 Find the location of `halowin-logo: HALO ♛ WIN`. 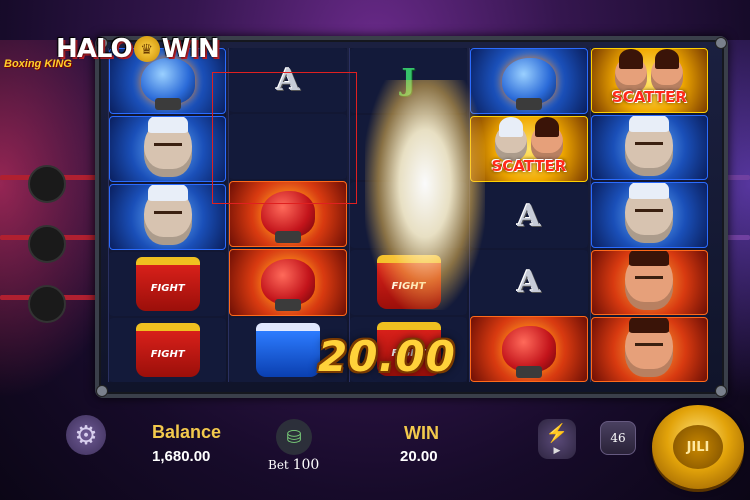

halowin-logo: HALO ♛ WIN is located at coordinates (138, 49).